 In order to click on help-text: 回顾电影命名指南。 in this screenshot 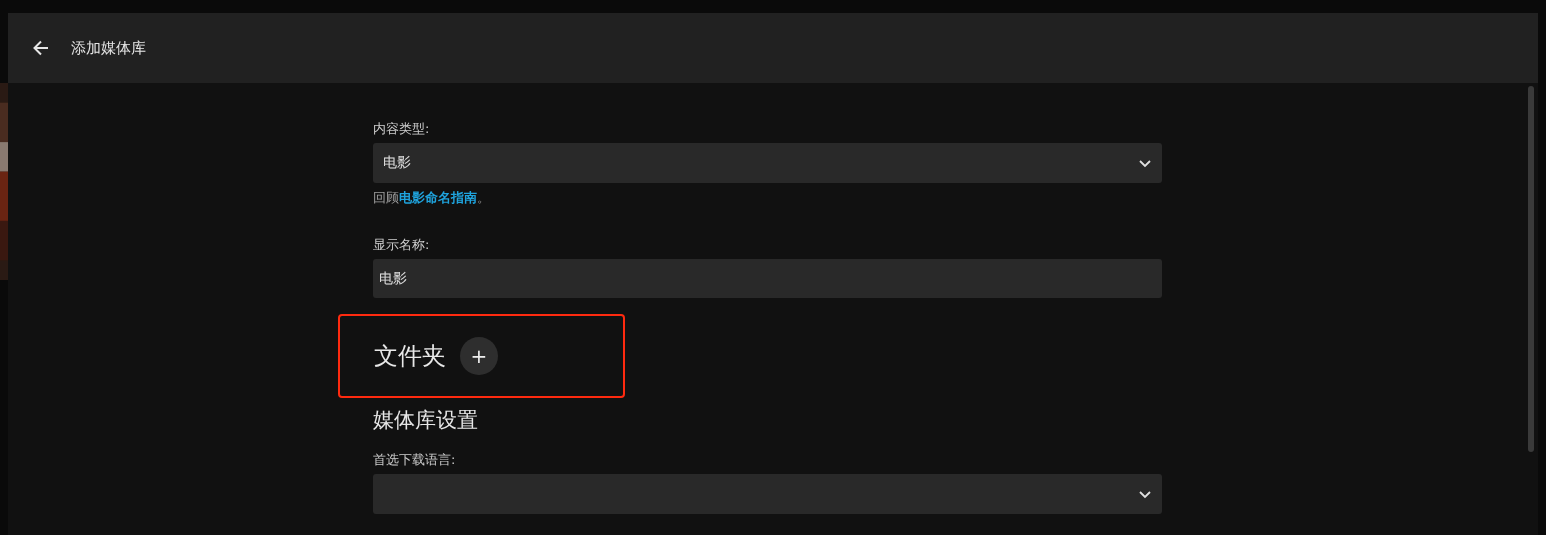, I will do `click(431, 198)`.